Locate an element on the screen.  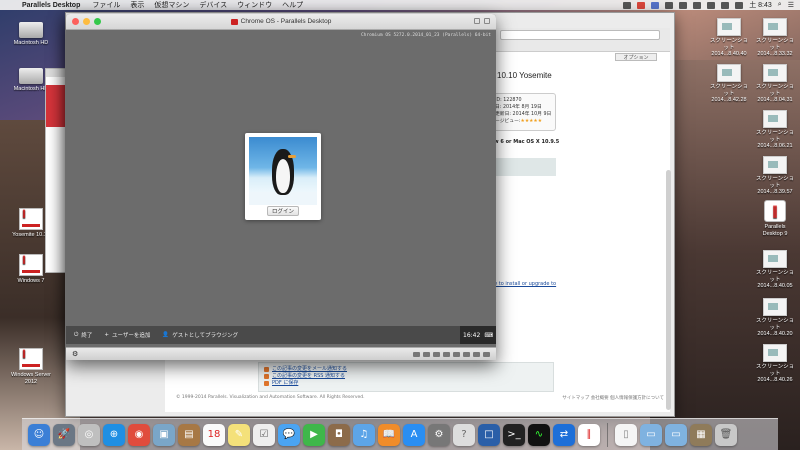
fullscreen-icon is located at coordinates (487, 21).